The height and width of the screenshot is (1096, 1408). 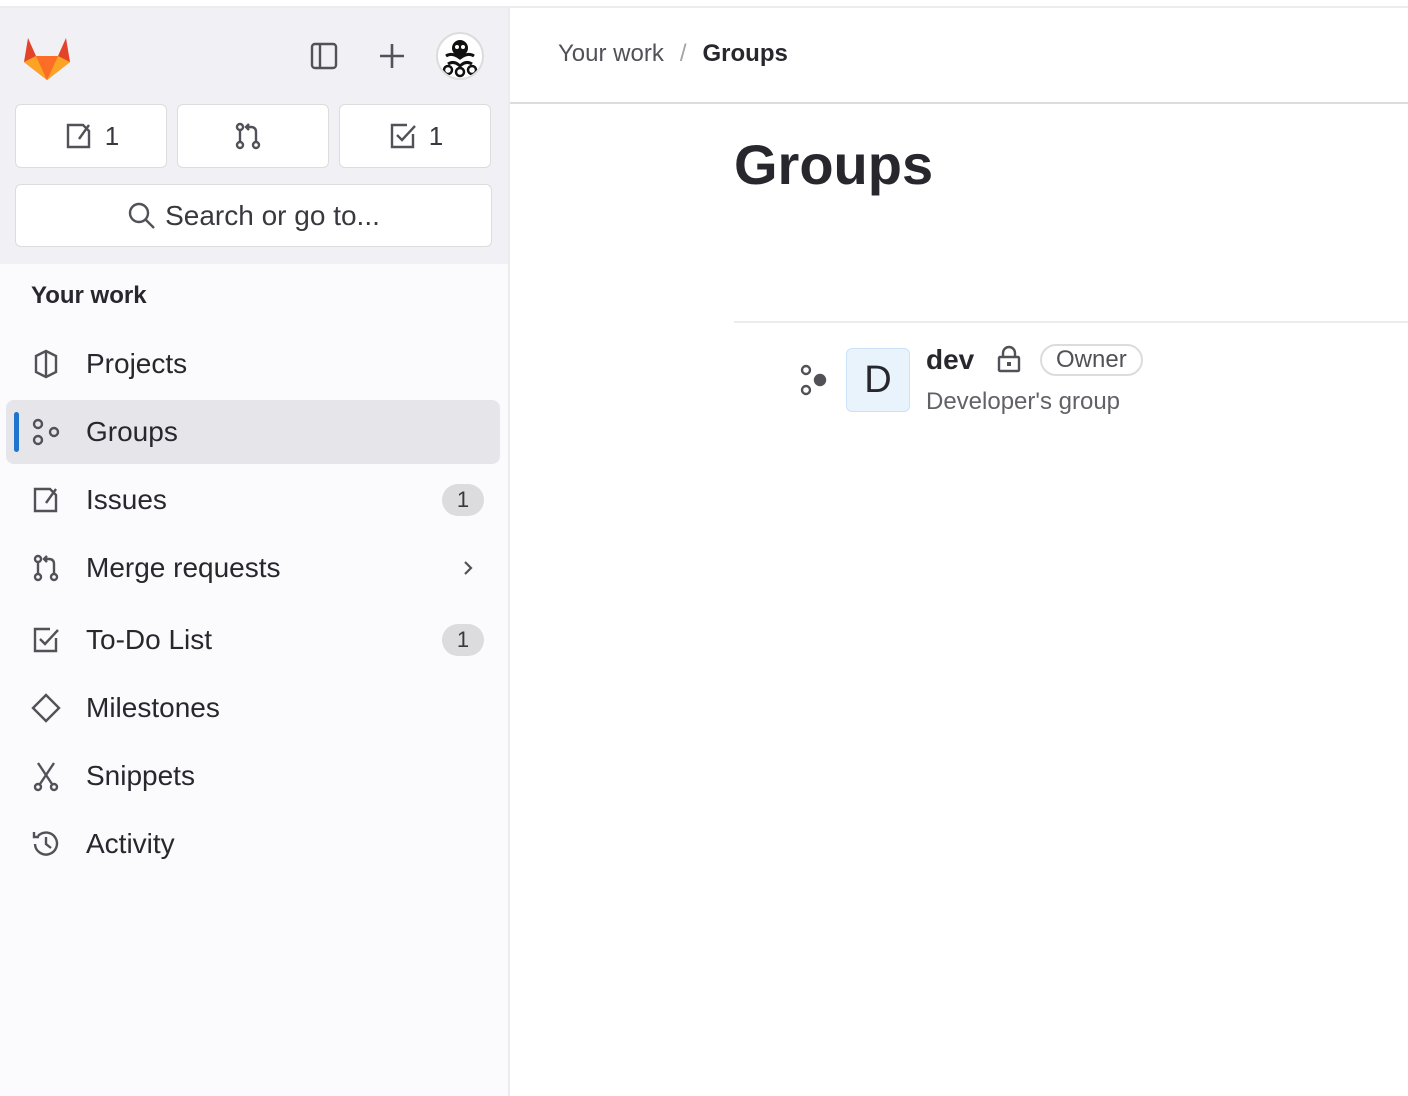 What do you see at coordinates (46, 432) in the screenshot?
I see `group-icon` at bounding box center [46, 432].